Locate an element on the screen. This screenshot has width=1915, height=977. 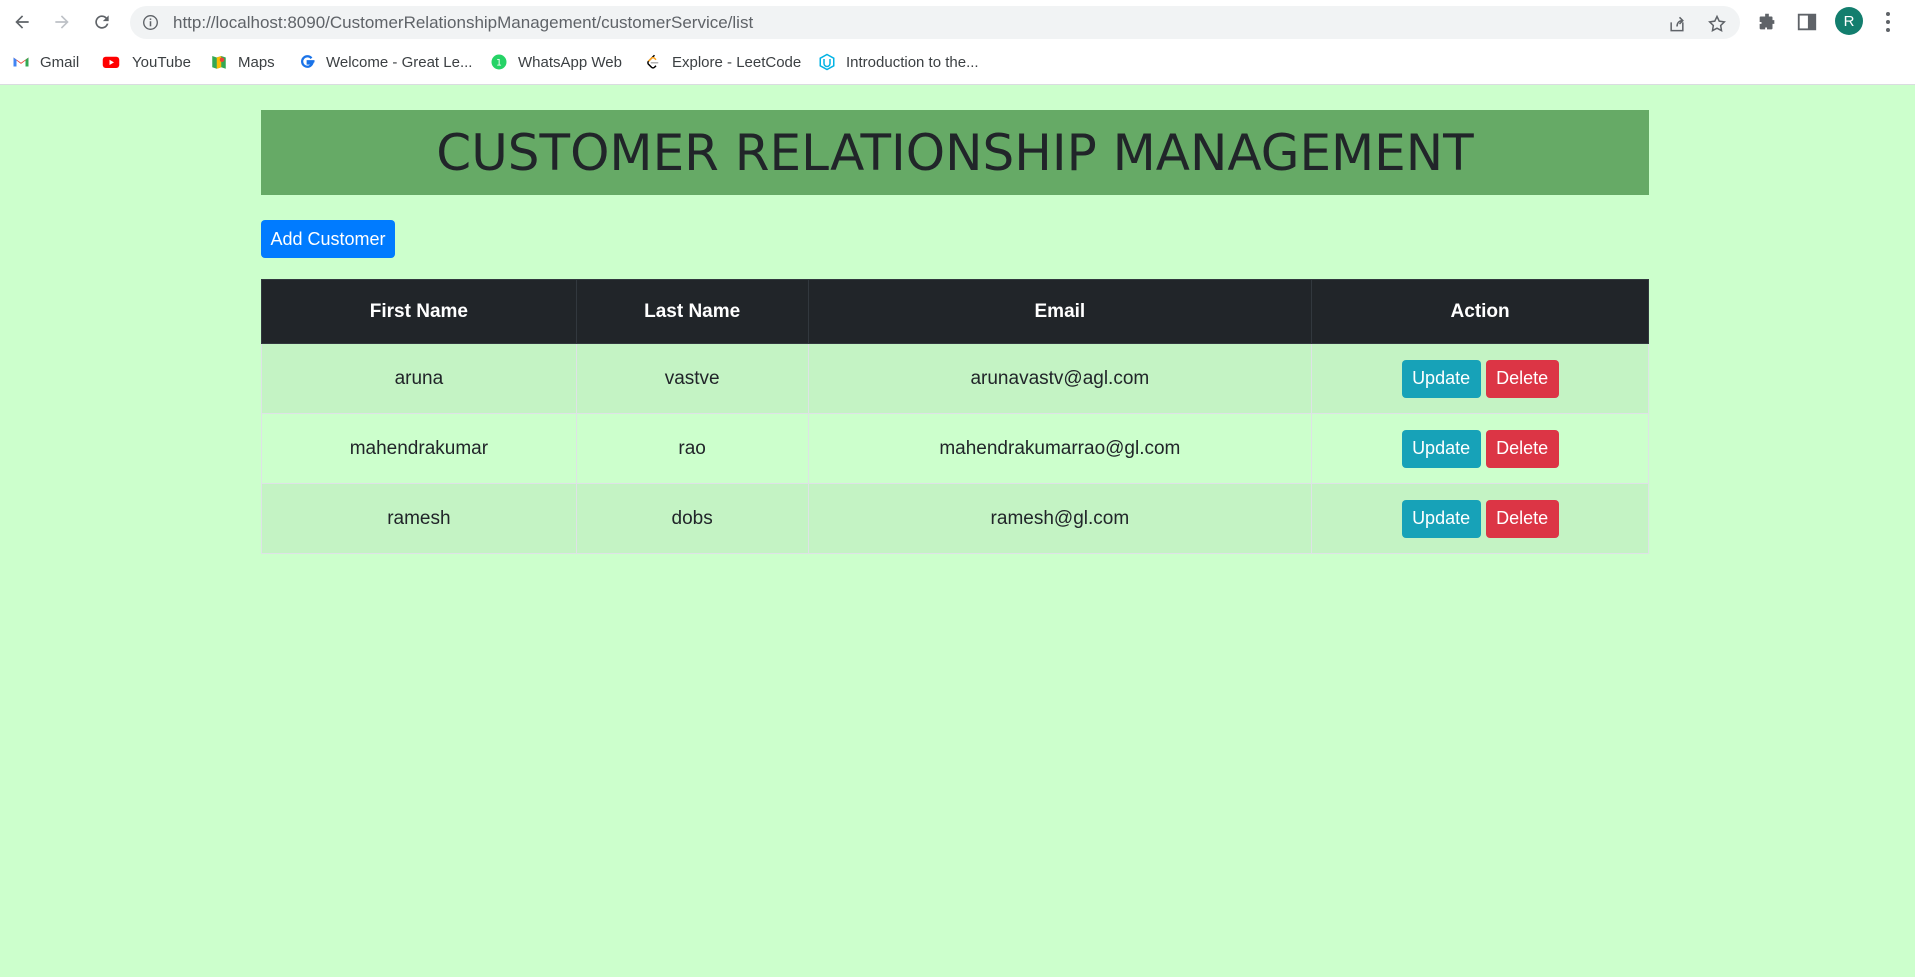
youtube-icon is located at coordinates (111, 62).